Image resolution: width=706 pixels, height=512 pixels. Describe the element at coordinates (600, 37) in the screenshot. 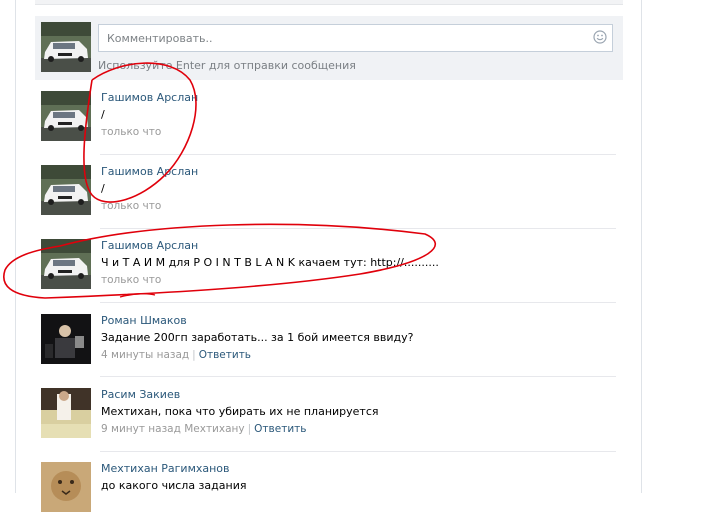

I see `smile-icon` at that location.